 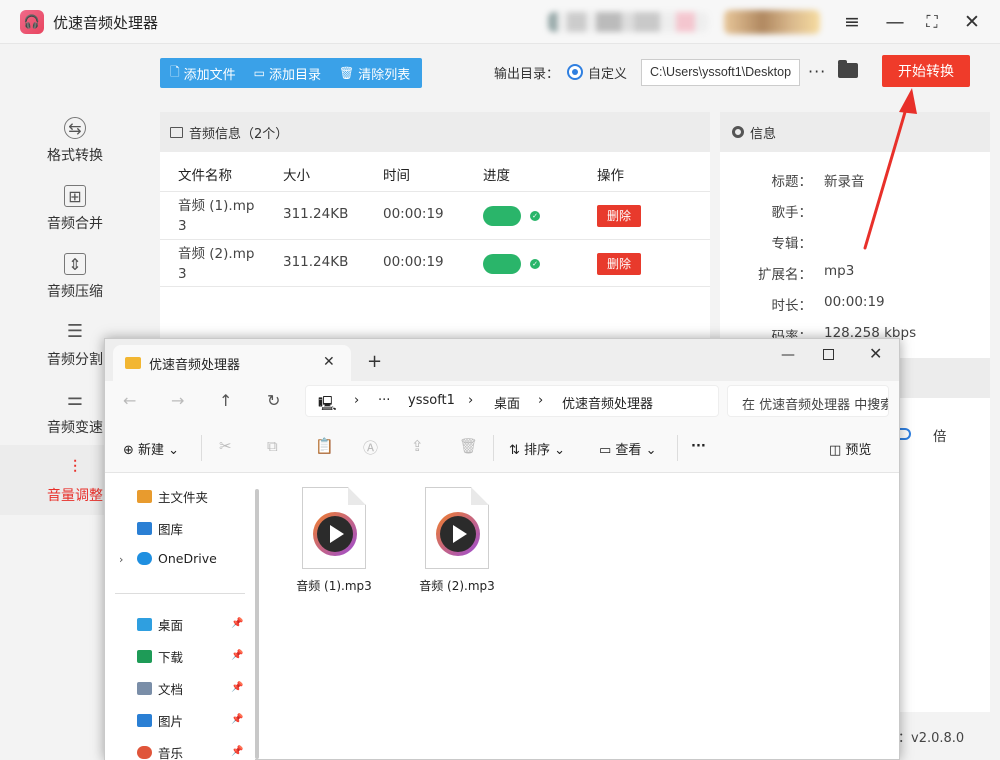 What do you see at coordinates (852, 22) in the screenshot?
I see `menu-icon: ≡` at bounding box center [852, 22].